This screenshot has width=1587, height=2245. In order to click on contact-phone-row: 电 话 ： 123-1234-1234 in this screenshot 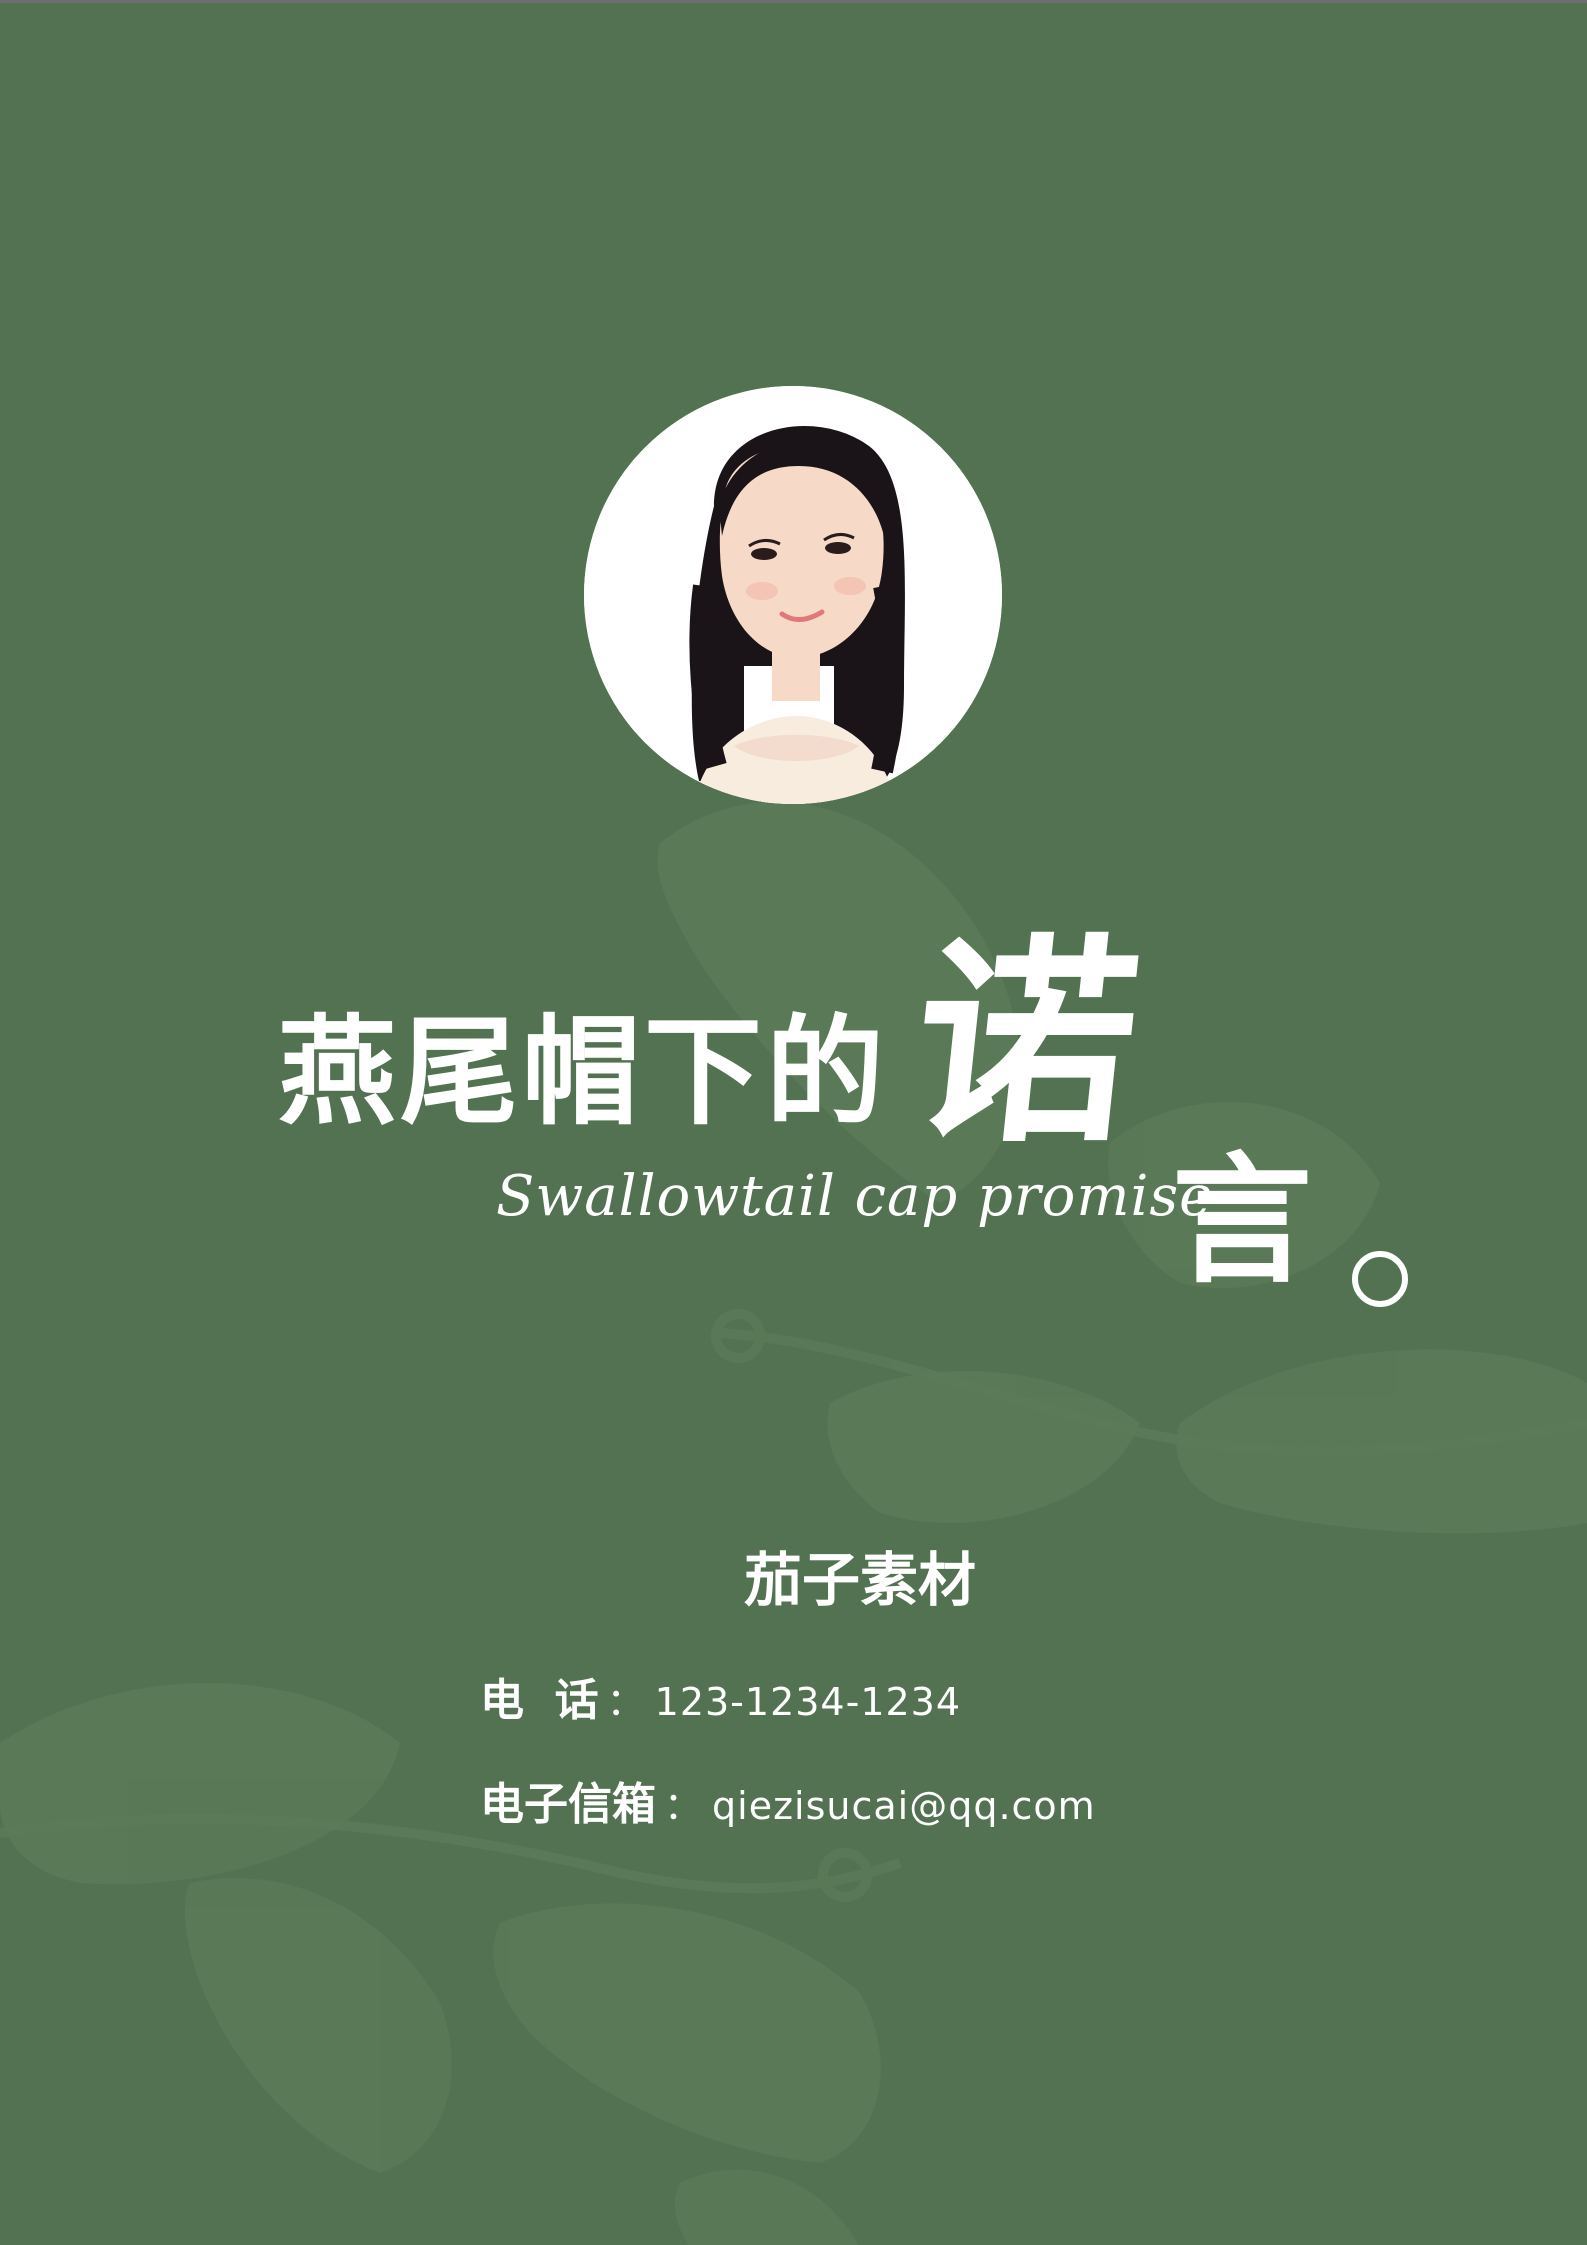, I will do `click(720, 1701)`.